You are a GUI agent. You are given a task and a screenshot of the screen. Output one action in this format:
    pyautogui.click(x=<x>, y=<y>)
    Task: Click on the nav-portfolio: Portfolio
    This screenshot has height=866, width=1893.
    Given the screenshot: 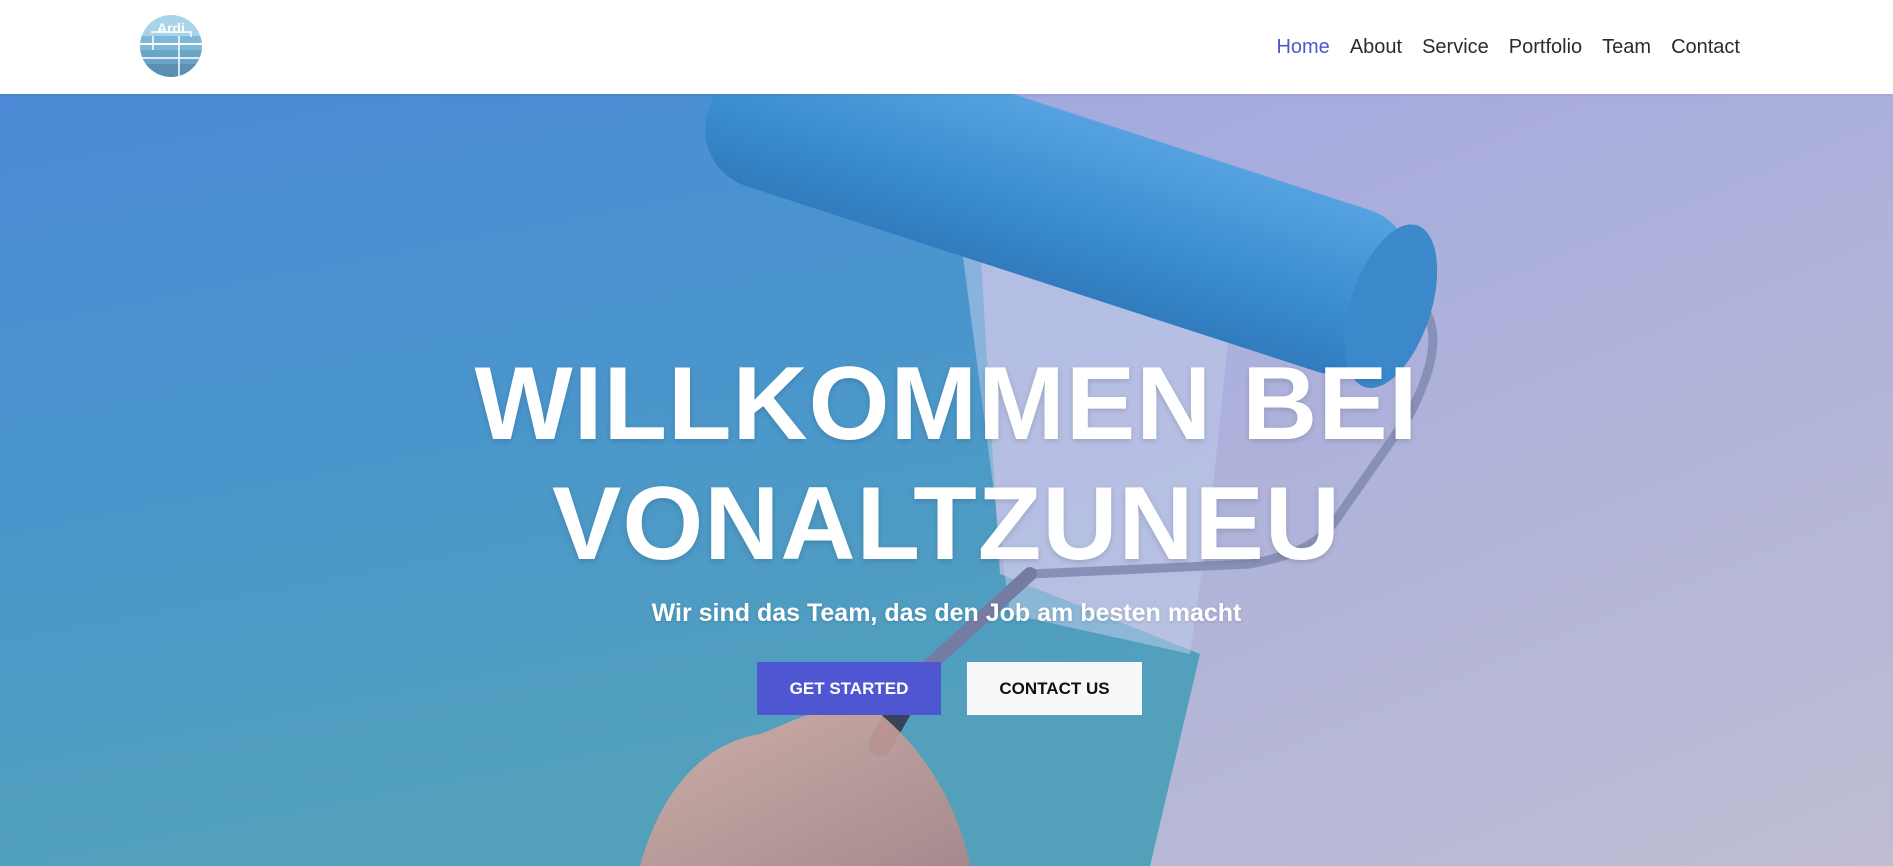 What is the action you would take?
    pyautogui.click(x=1545, y=47)
    